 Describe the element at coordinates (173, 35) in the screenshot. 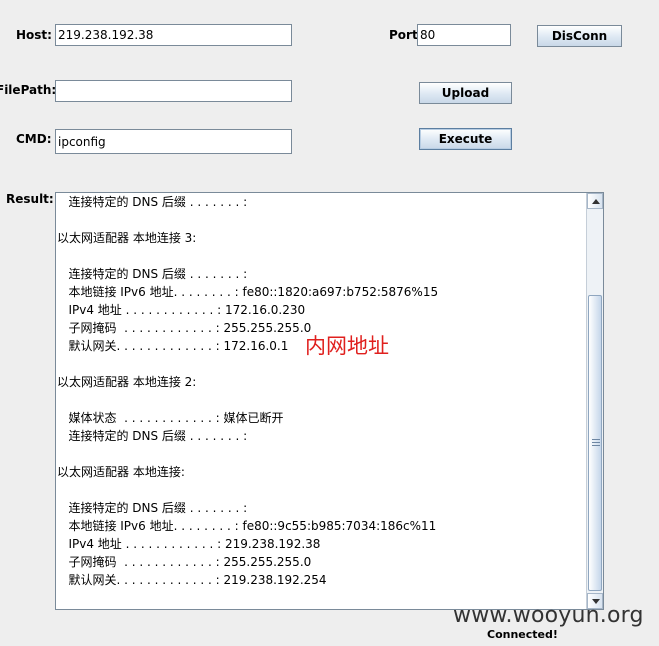

I see `host-input` at that location.